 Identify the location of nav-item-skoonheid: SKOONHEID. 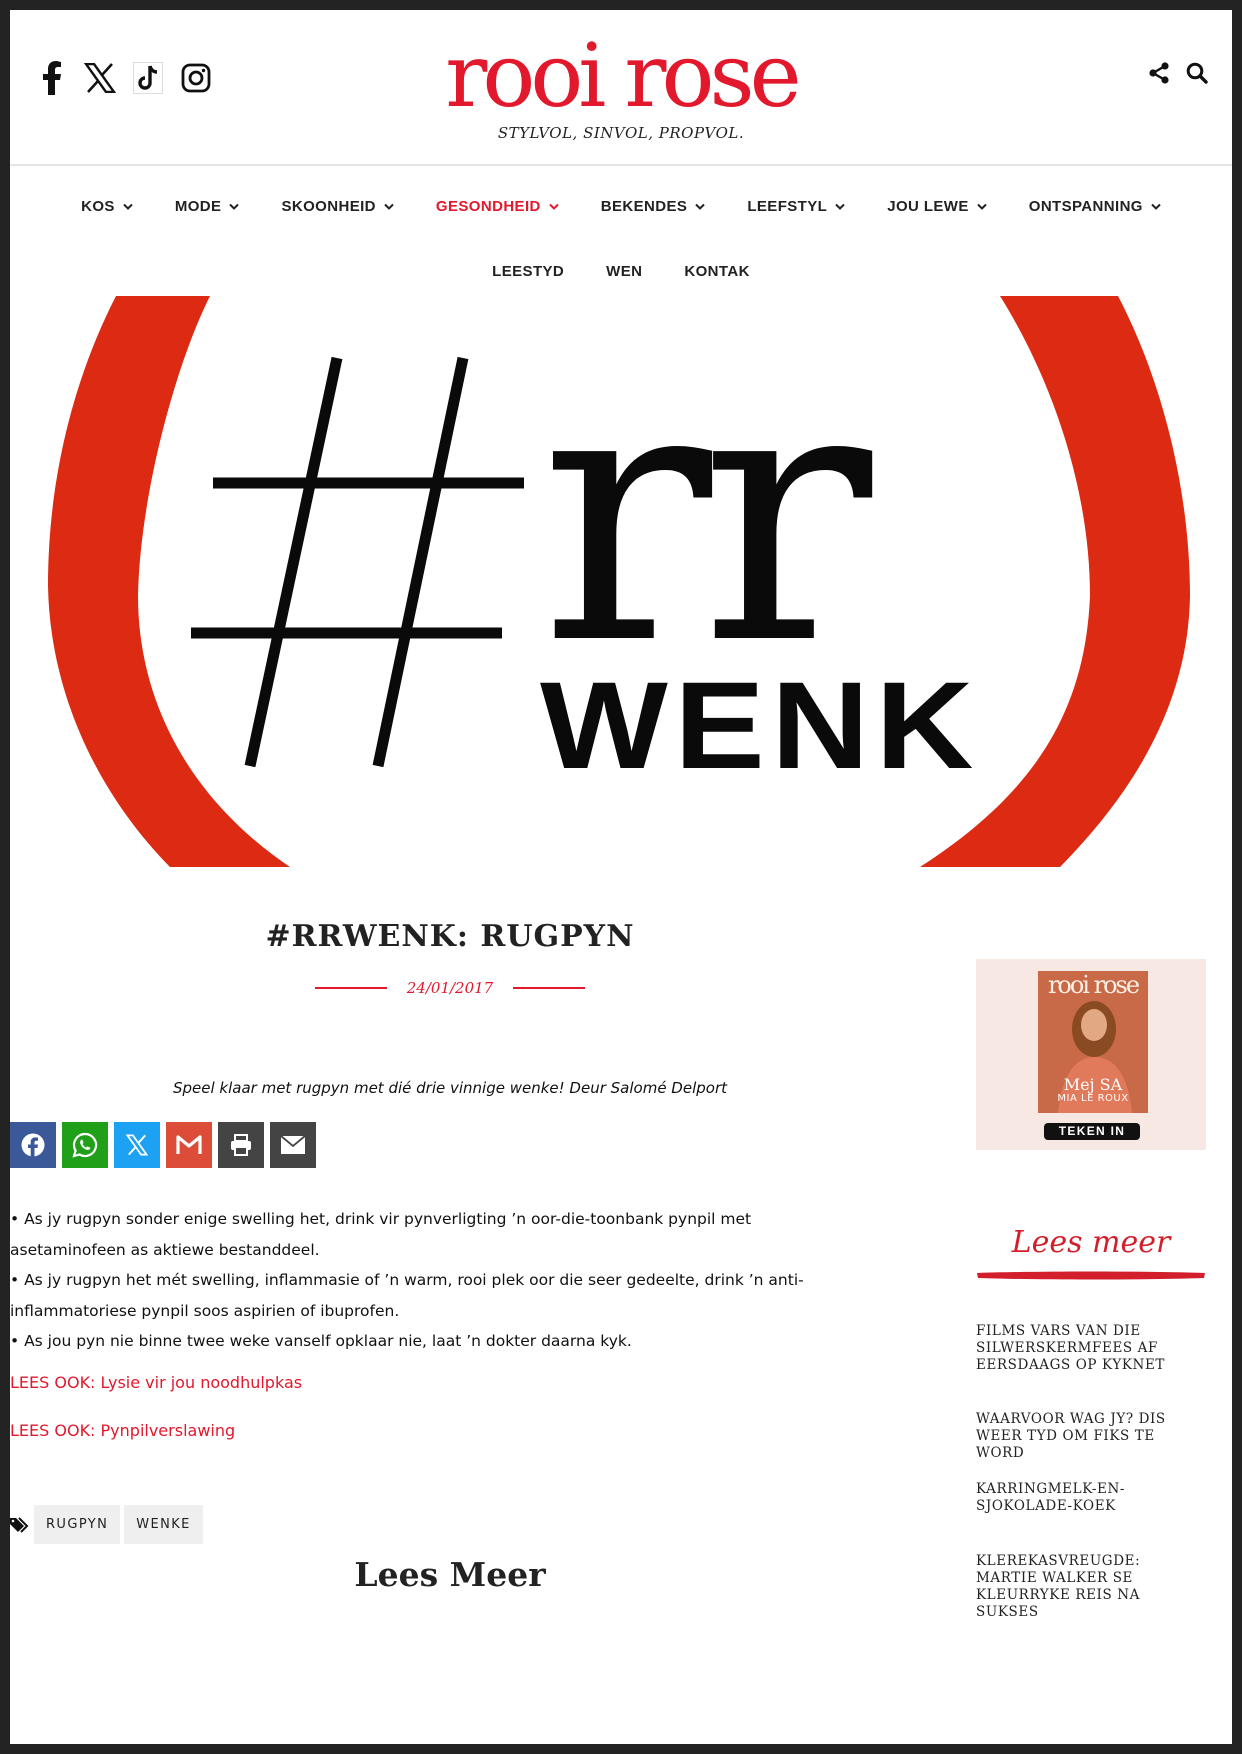
(337, 206).